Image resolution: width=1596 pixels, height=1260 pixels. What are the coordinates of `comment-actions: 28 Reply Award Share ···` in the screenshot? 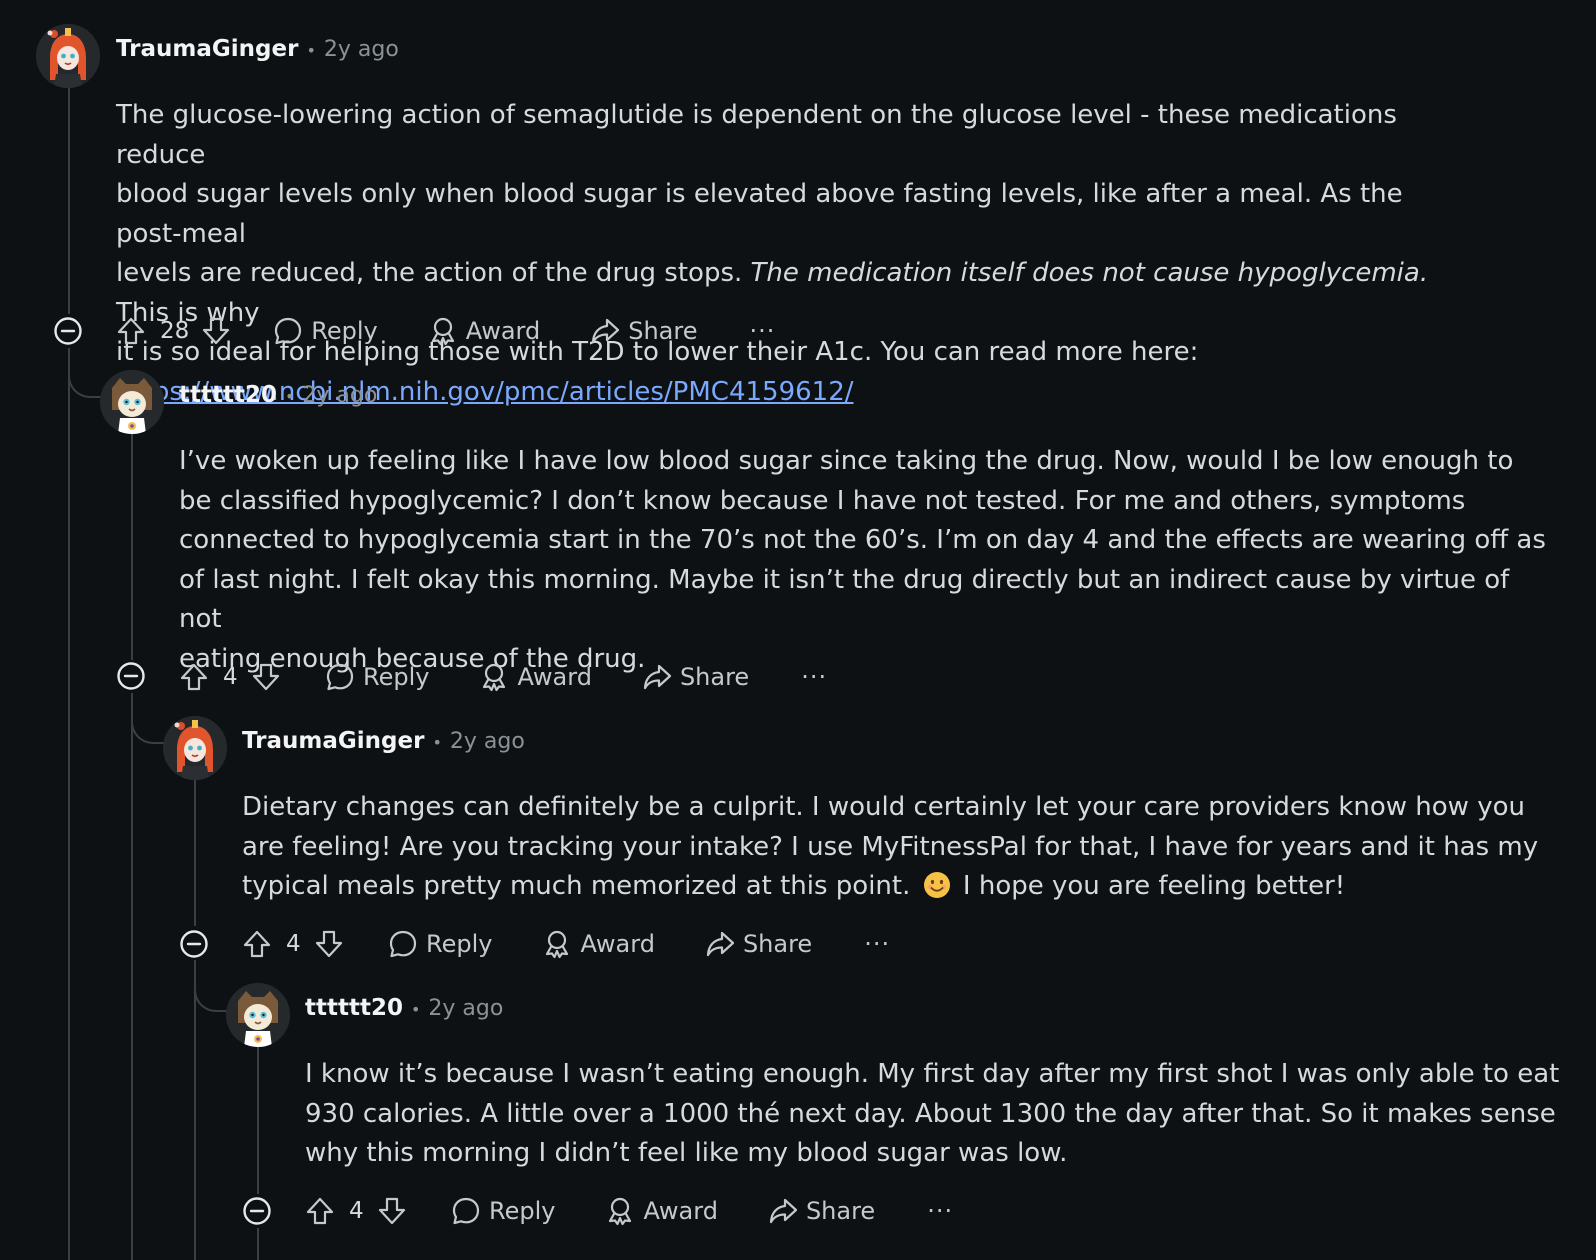 It's located at (445, 331).